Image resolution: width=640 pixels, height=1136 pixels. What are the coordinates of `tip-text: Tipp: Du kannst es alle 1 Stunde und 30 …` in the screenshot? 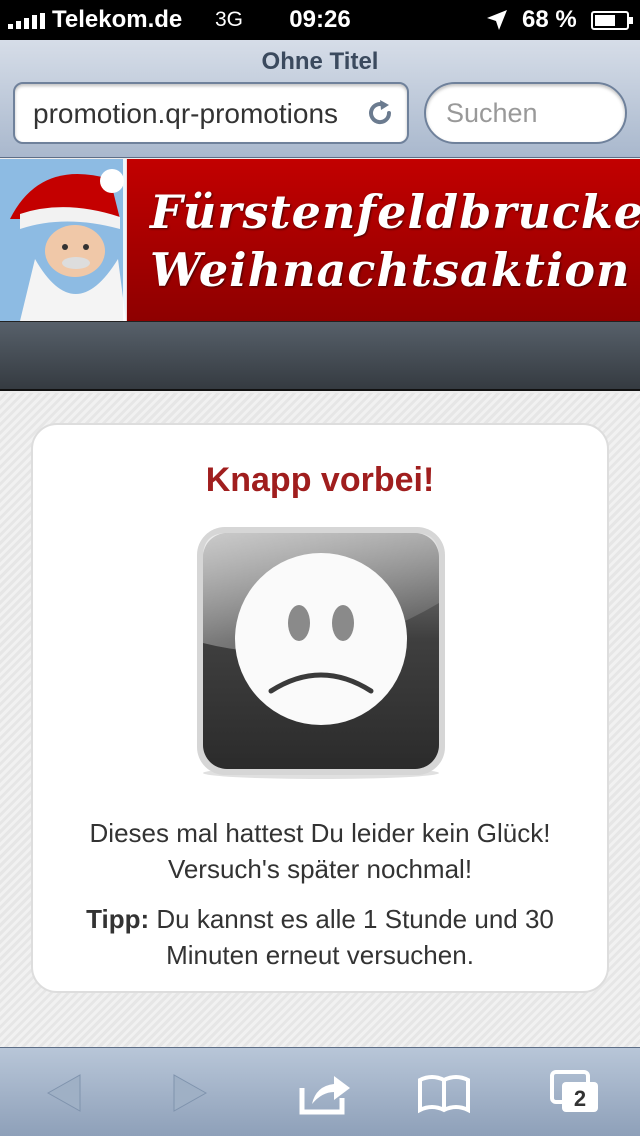 It's located at (320, 937).